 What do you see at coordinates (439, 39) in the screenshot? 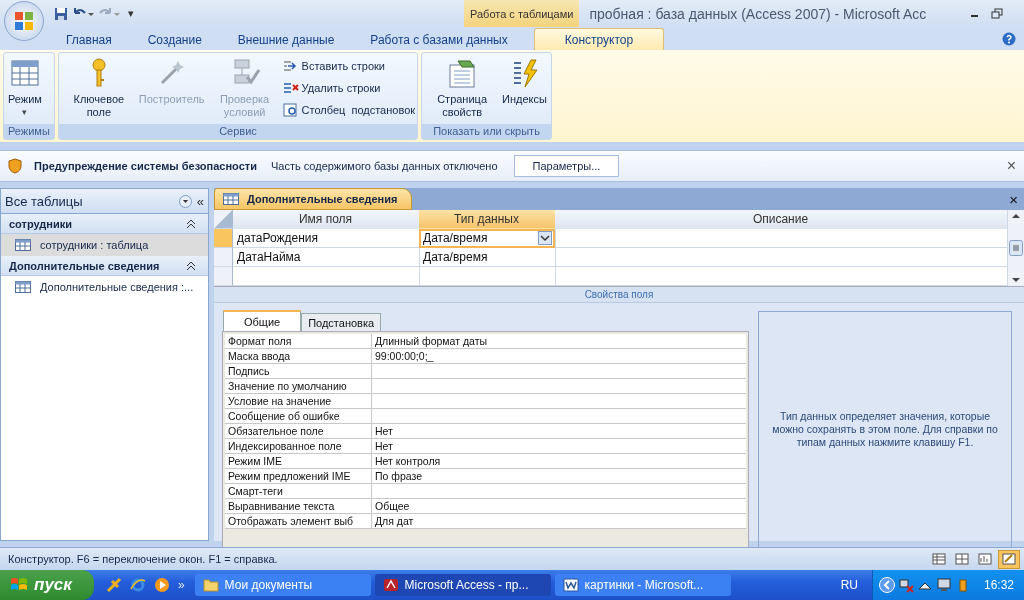
I see `ribbon-tab: Работа с базами данных` at bounding box center [439, 39].